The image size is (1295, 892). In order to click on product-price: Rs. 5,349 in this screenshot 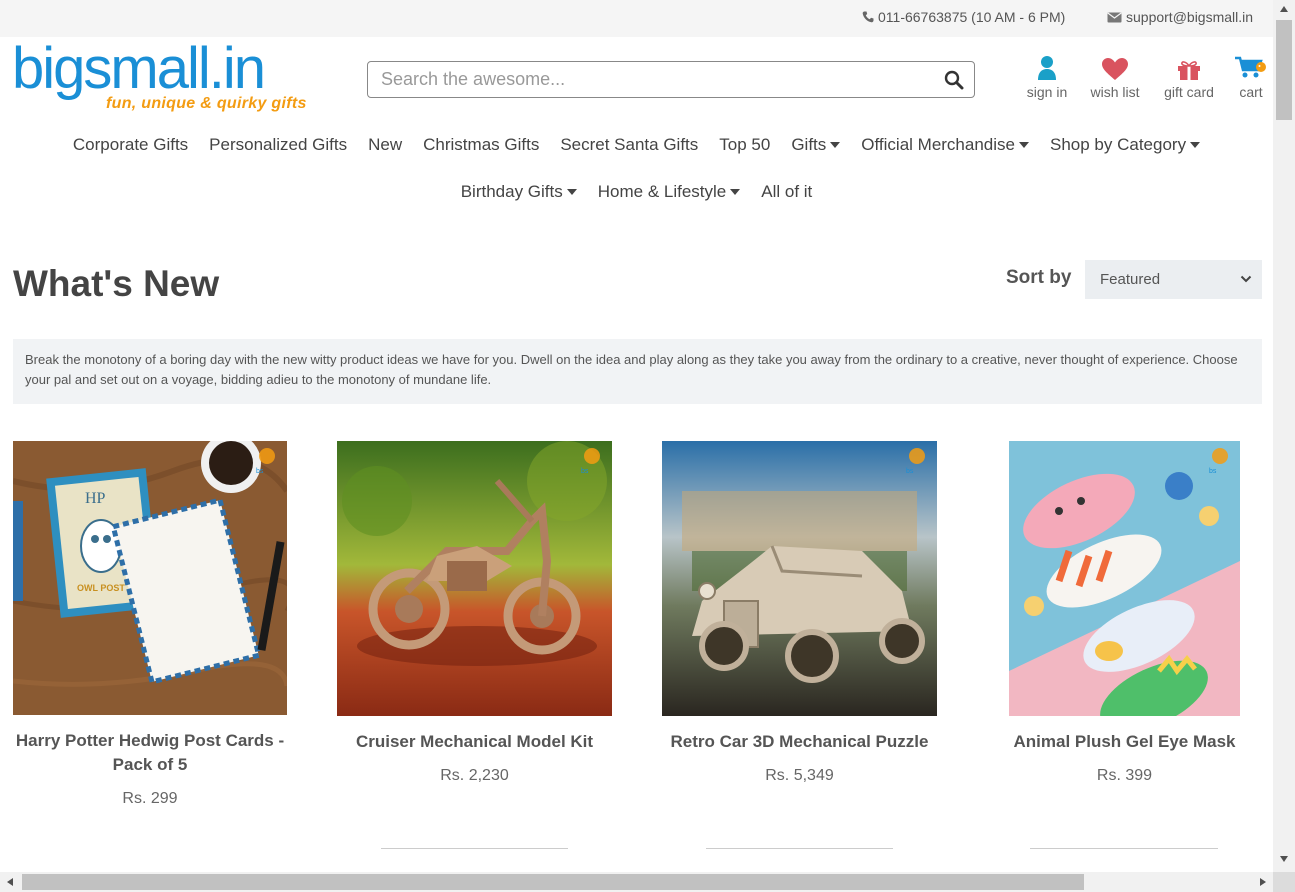, I will do `click(799, 775)`.